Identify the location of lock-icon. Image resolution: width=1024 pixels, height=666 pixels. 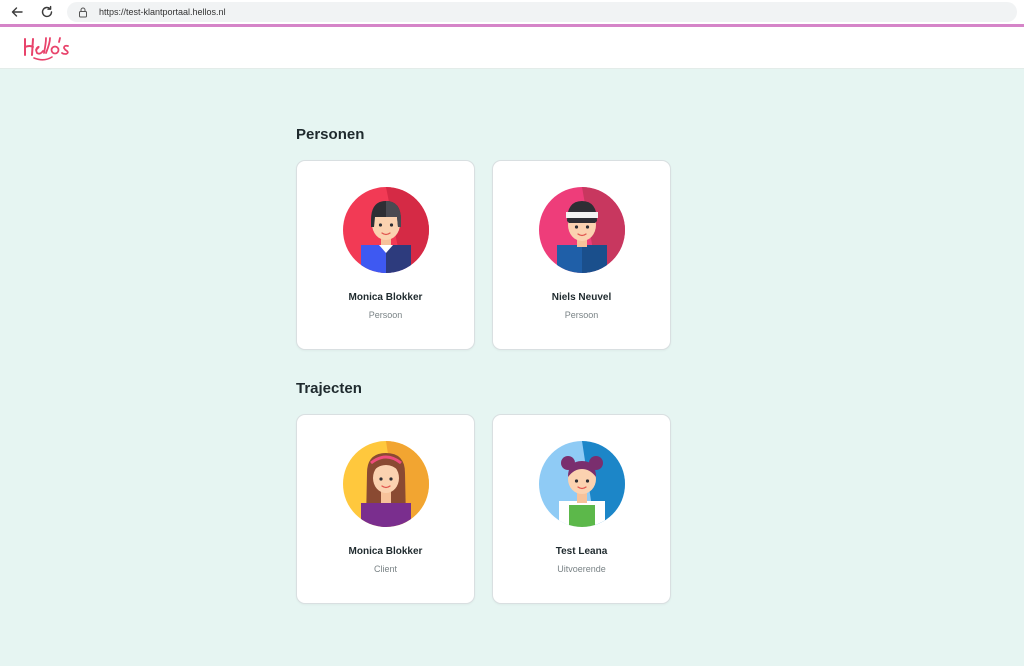
(83, 12).